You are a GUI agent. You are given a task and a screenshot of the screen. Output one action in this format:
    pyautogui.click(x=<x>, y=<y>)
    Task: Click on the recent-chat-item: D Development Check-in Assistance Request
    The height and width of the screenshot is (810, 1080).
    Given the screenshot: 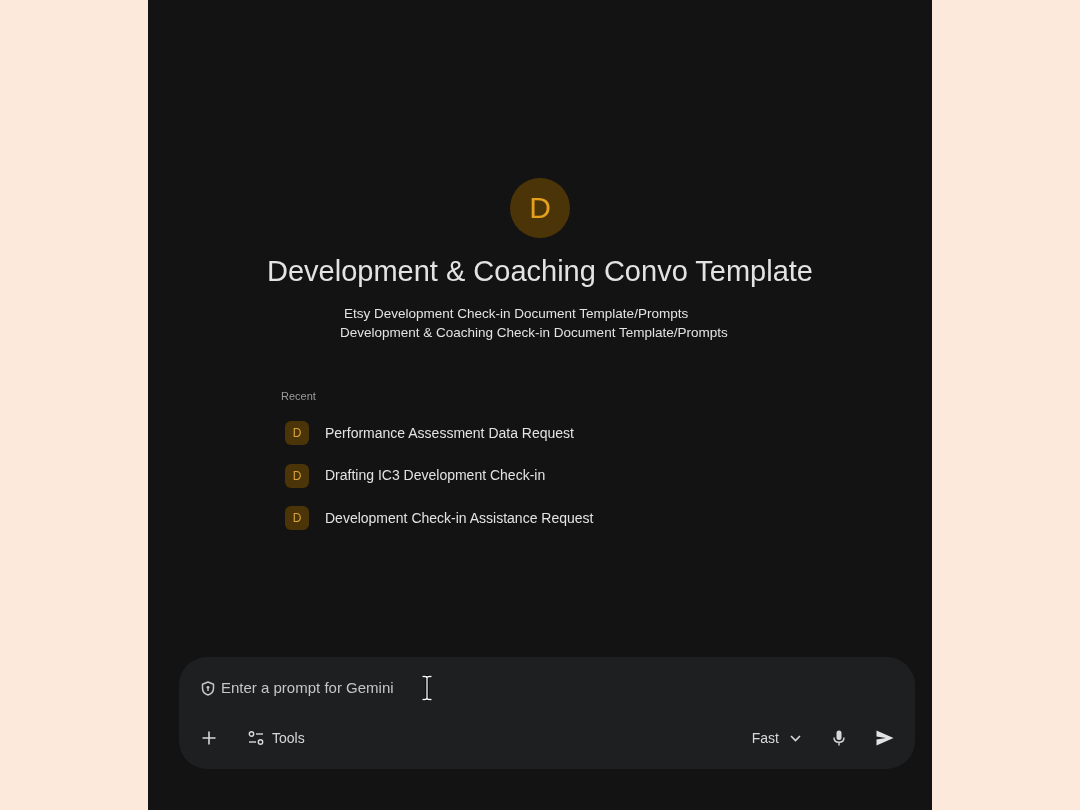 What is the action you would take?
    pyautogui.click(x=441, y=518)
    